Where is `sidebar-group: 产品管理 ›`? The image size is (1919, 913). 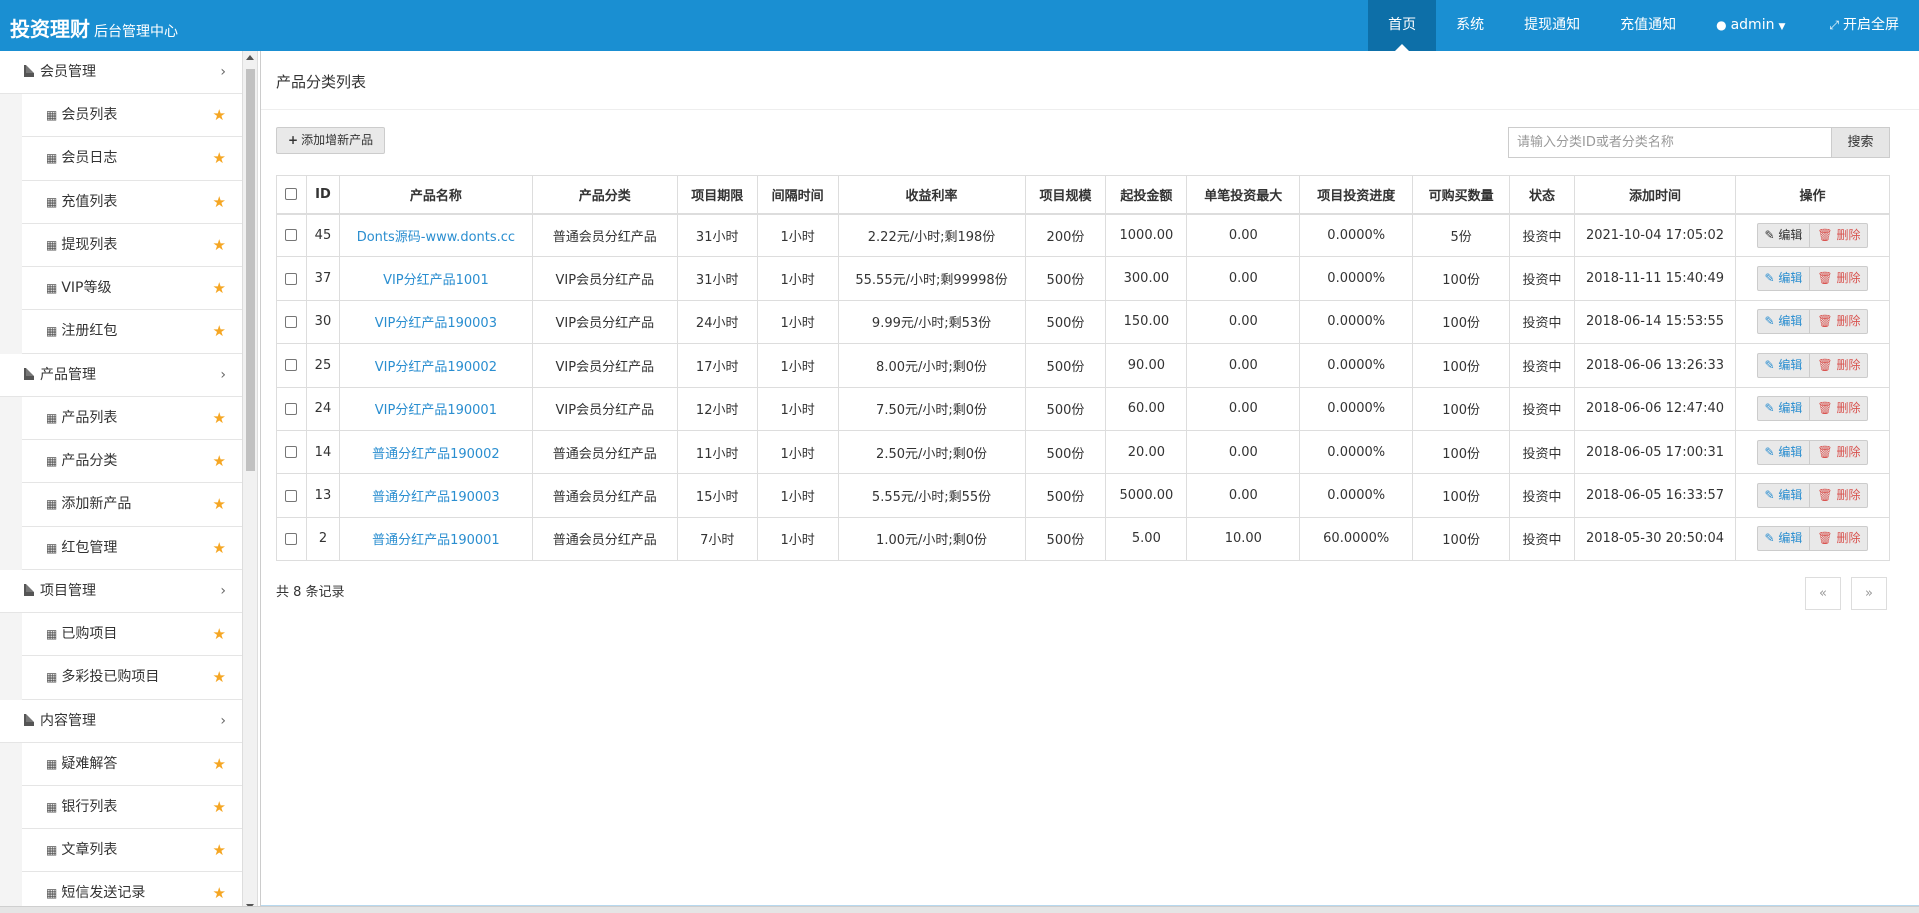 sidebar-group: 产品管理 › is located at coordinates (121, 375).